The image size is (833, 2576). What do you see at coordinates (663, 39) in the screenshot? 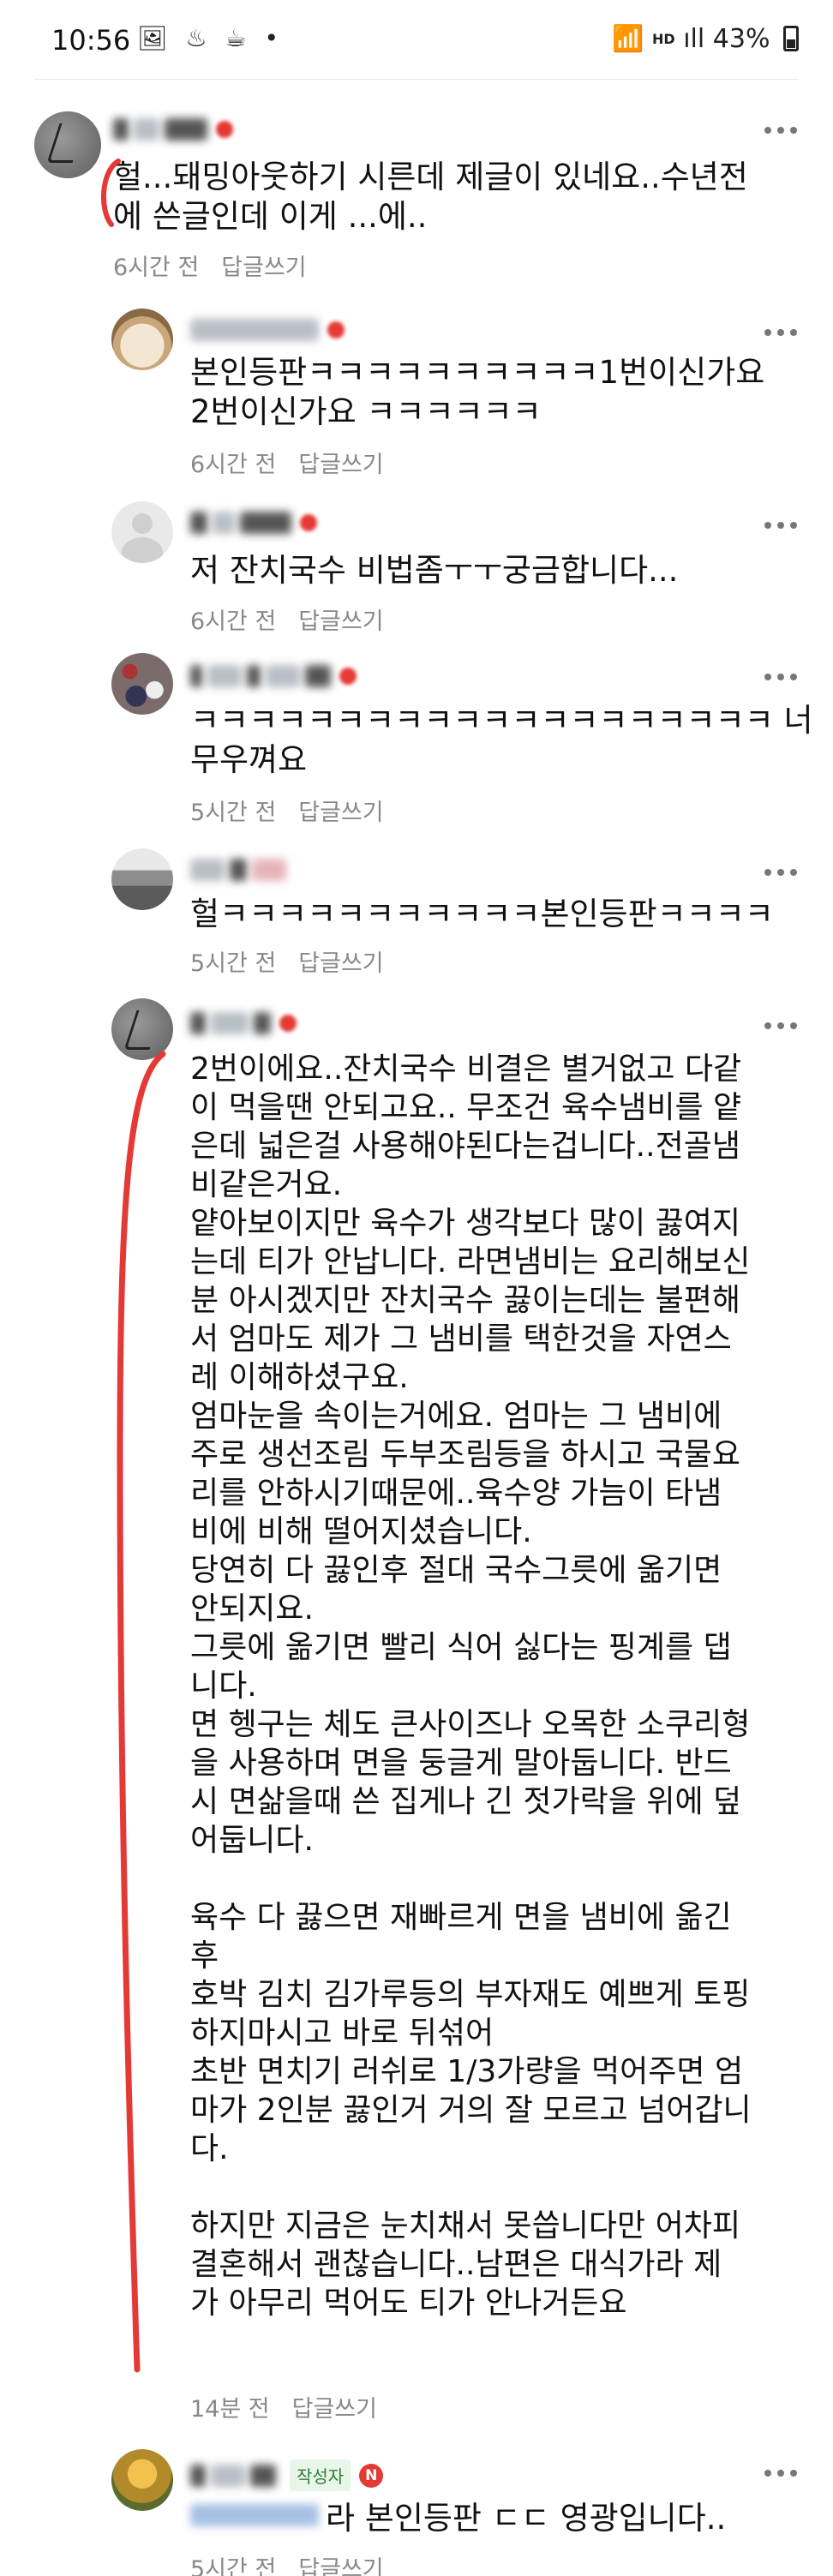
I see `hd-voice-icon: HD` at bounding box center [663, 39].